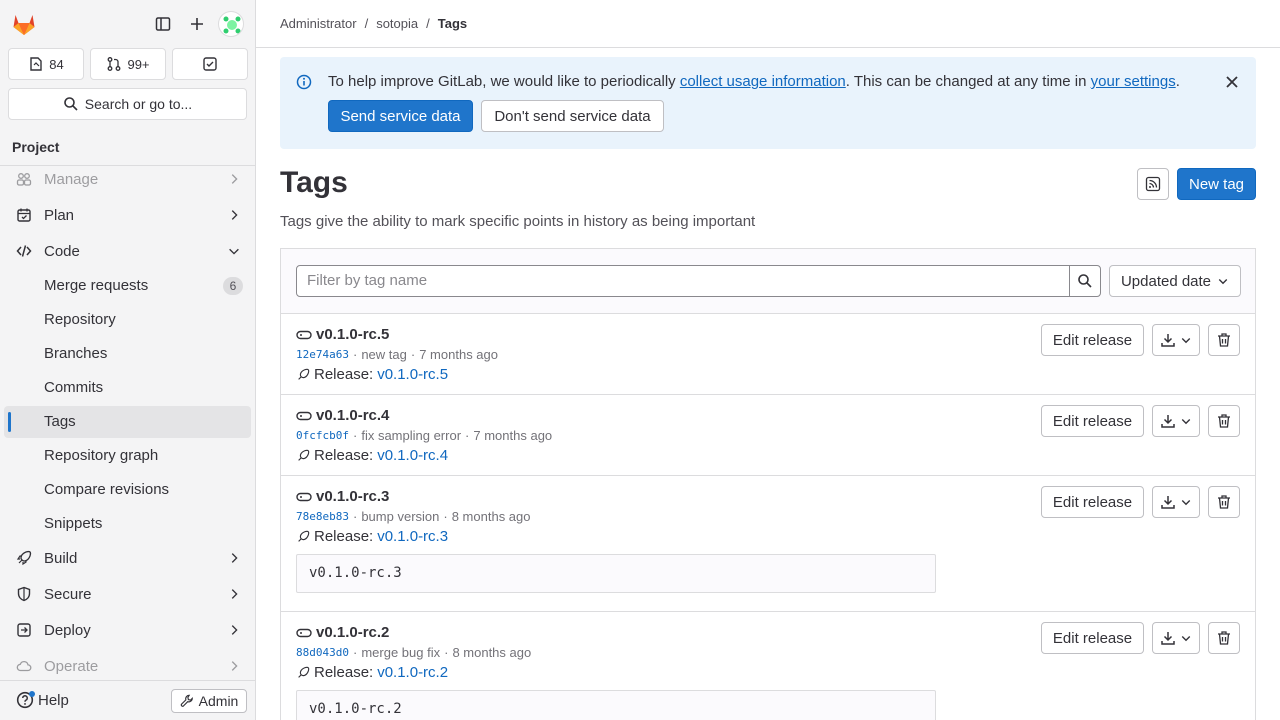 The image size is (1280, 720). I want to click on sidebar-item-repository: Repository, so click(127, 320).